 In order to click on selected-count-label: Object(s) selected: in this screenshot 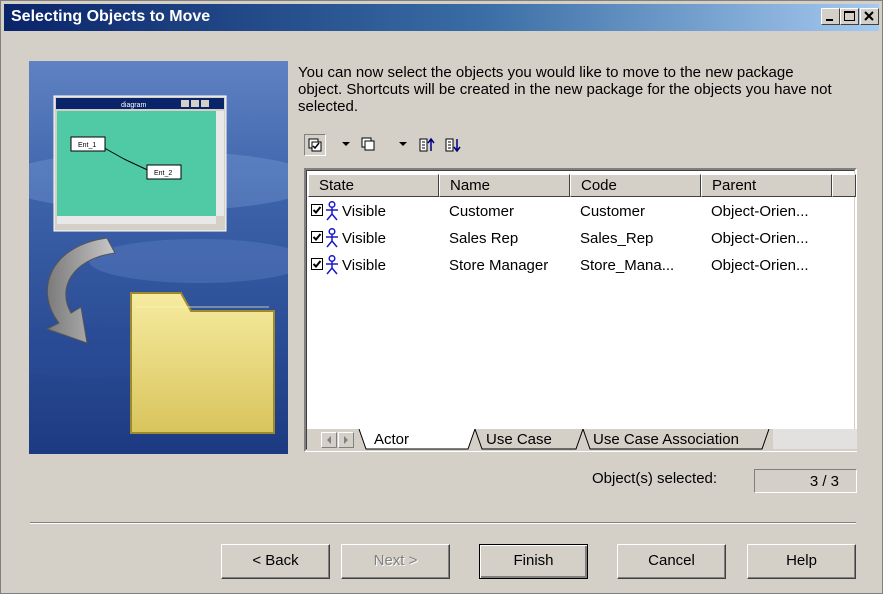, I will do `click(655, 478)`.